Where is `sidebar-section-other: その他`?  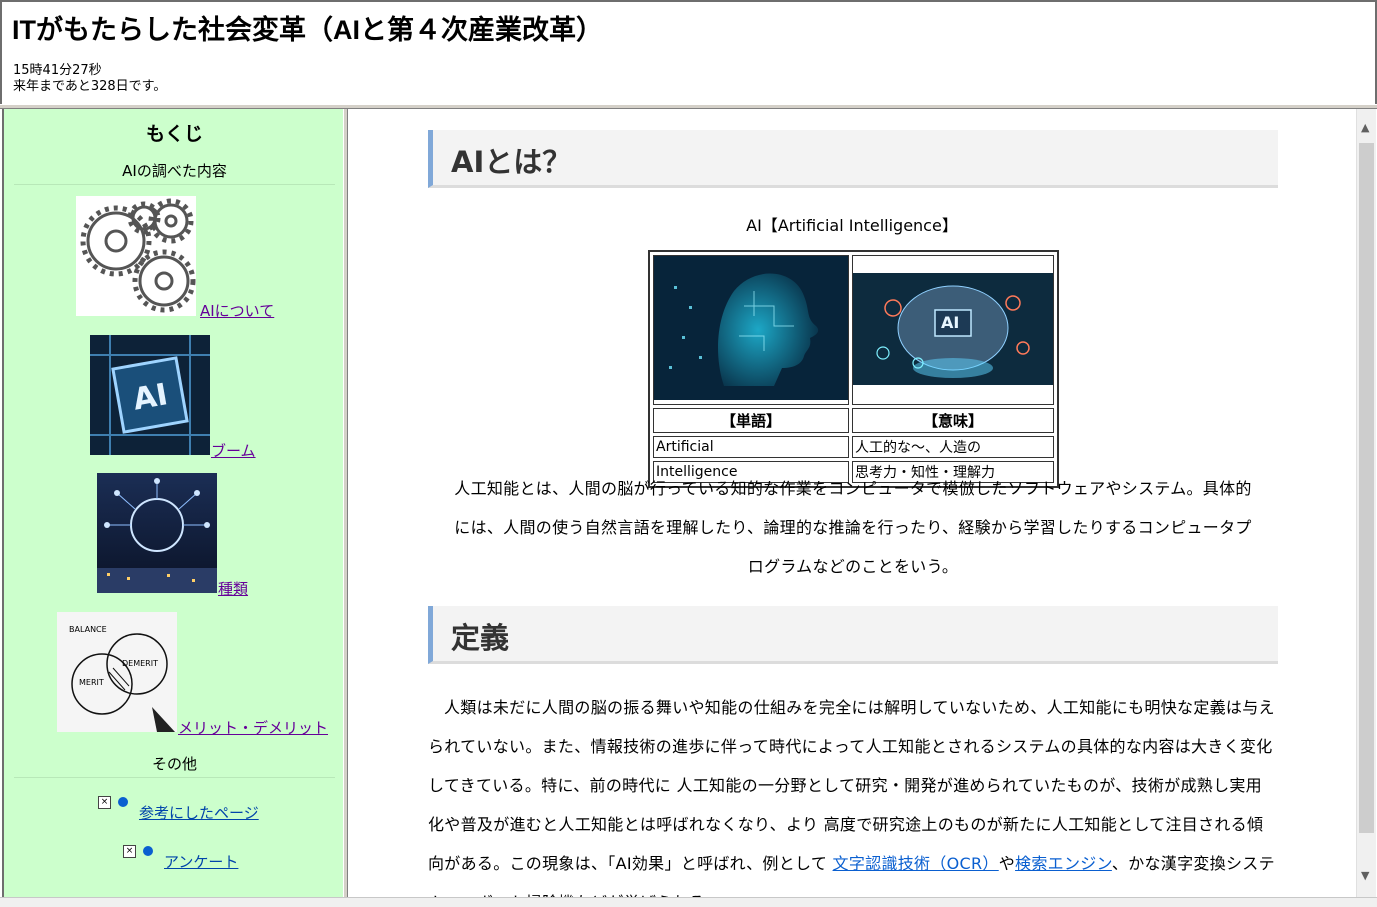 sidebar-section-other: その他 is located at coordinates (174, 765).